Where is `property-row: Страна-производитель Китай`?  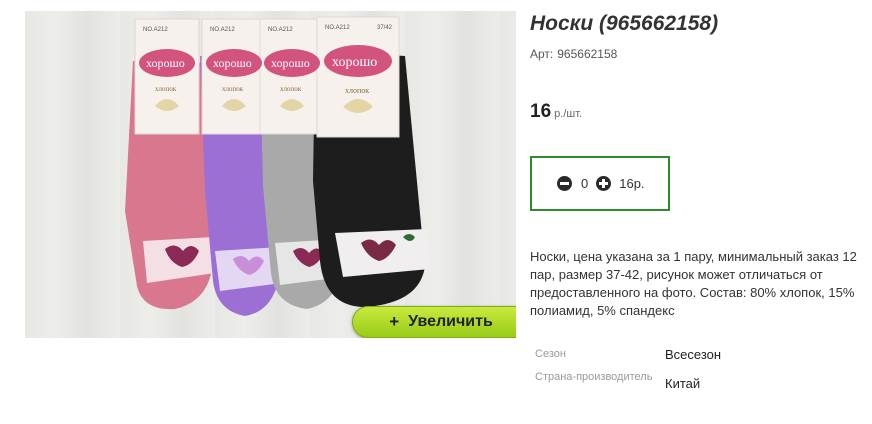
property-row: Страна-производитель Китай is located at coordinates (617, 381).